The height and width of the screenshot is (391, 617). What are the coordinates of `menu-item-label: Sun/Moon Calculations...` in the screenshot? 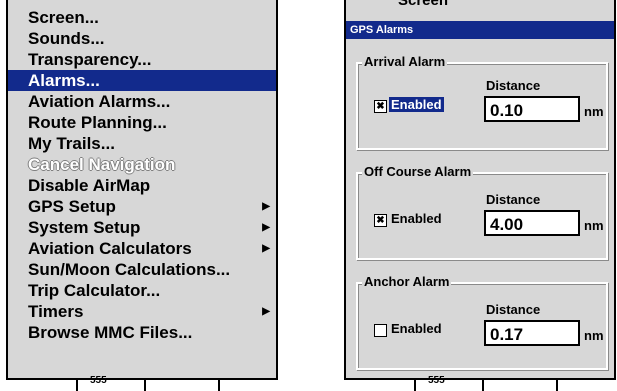 It's located at (129, 269).